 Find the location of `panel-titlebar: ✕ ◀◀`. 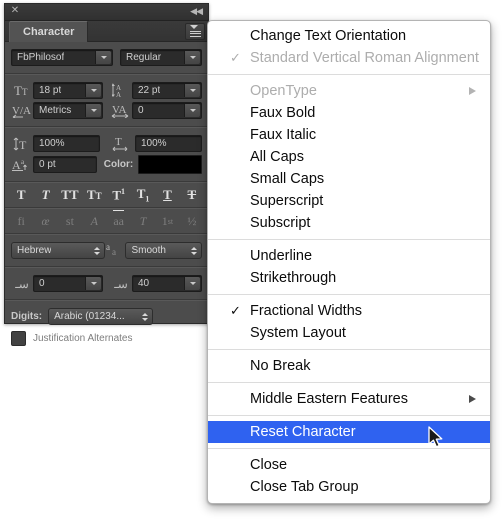

panel-titlebar: ✕ ◀◀ is located at coordinates (106, 12).